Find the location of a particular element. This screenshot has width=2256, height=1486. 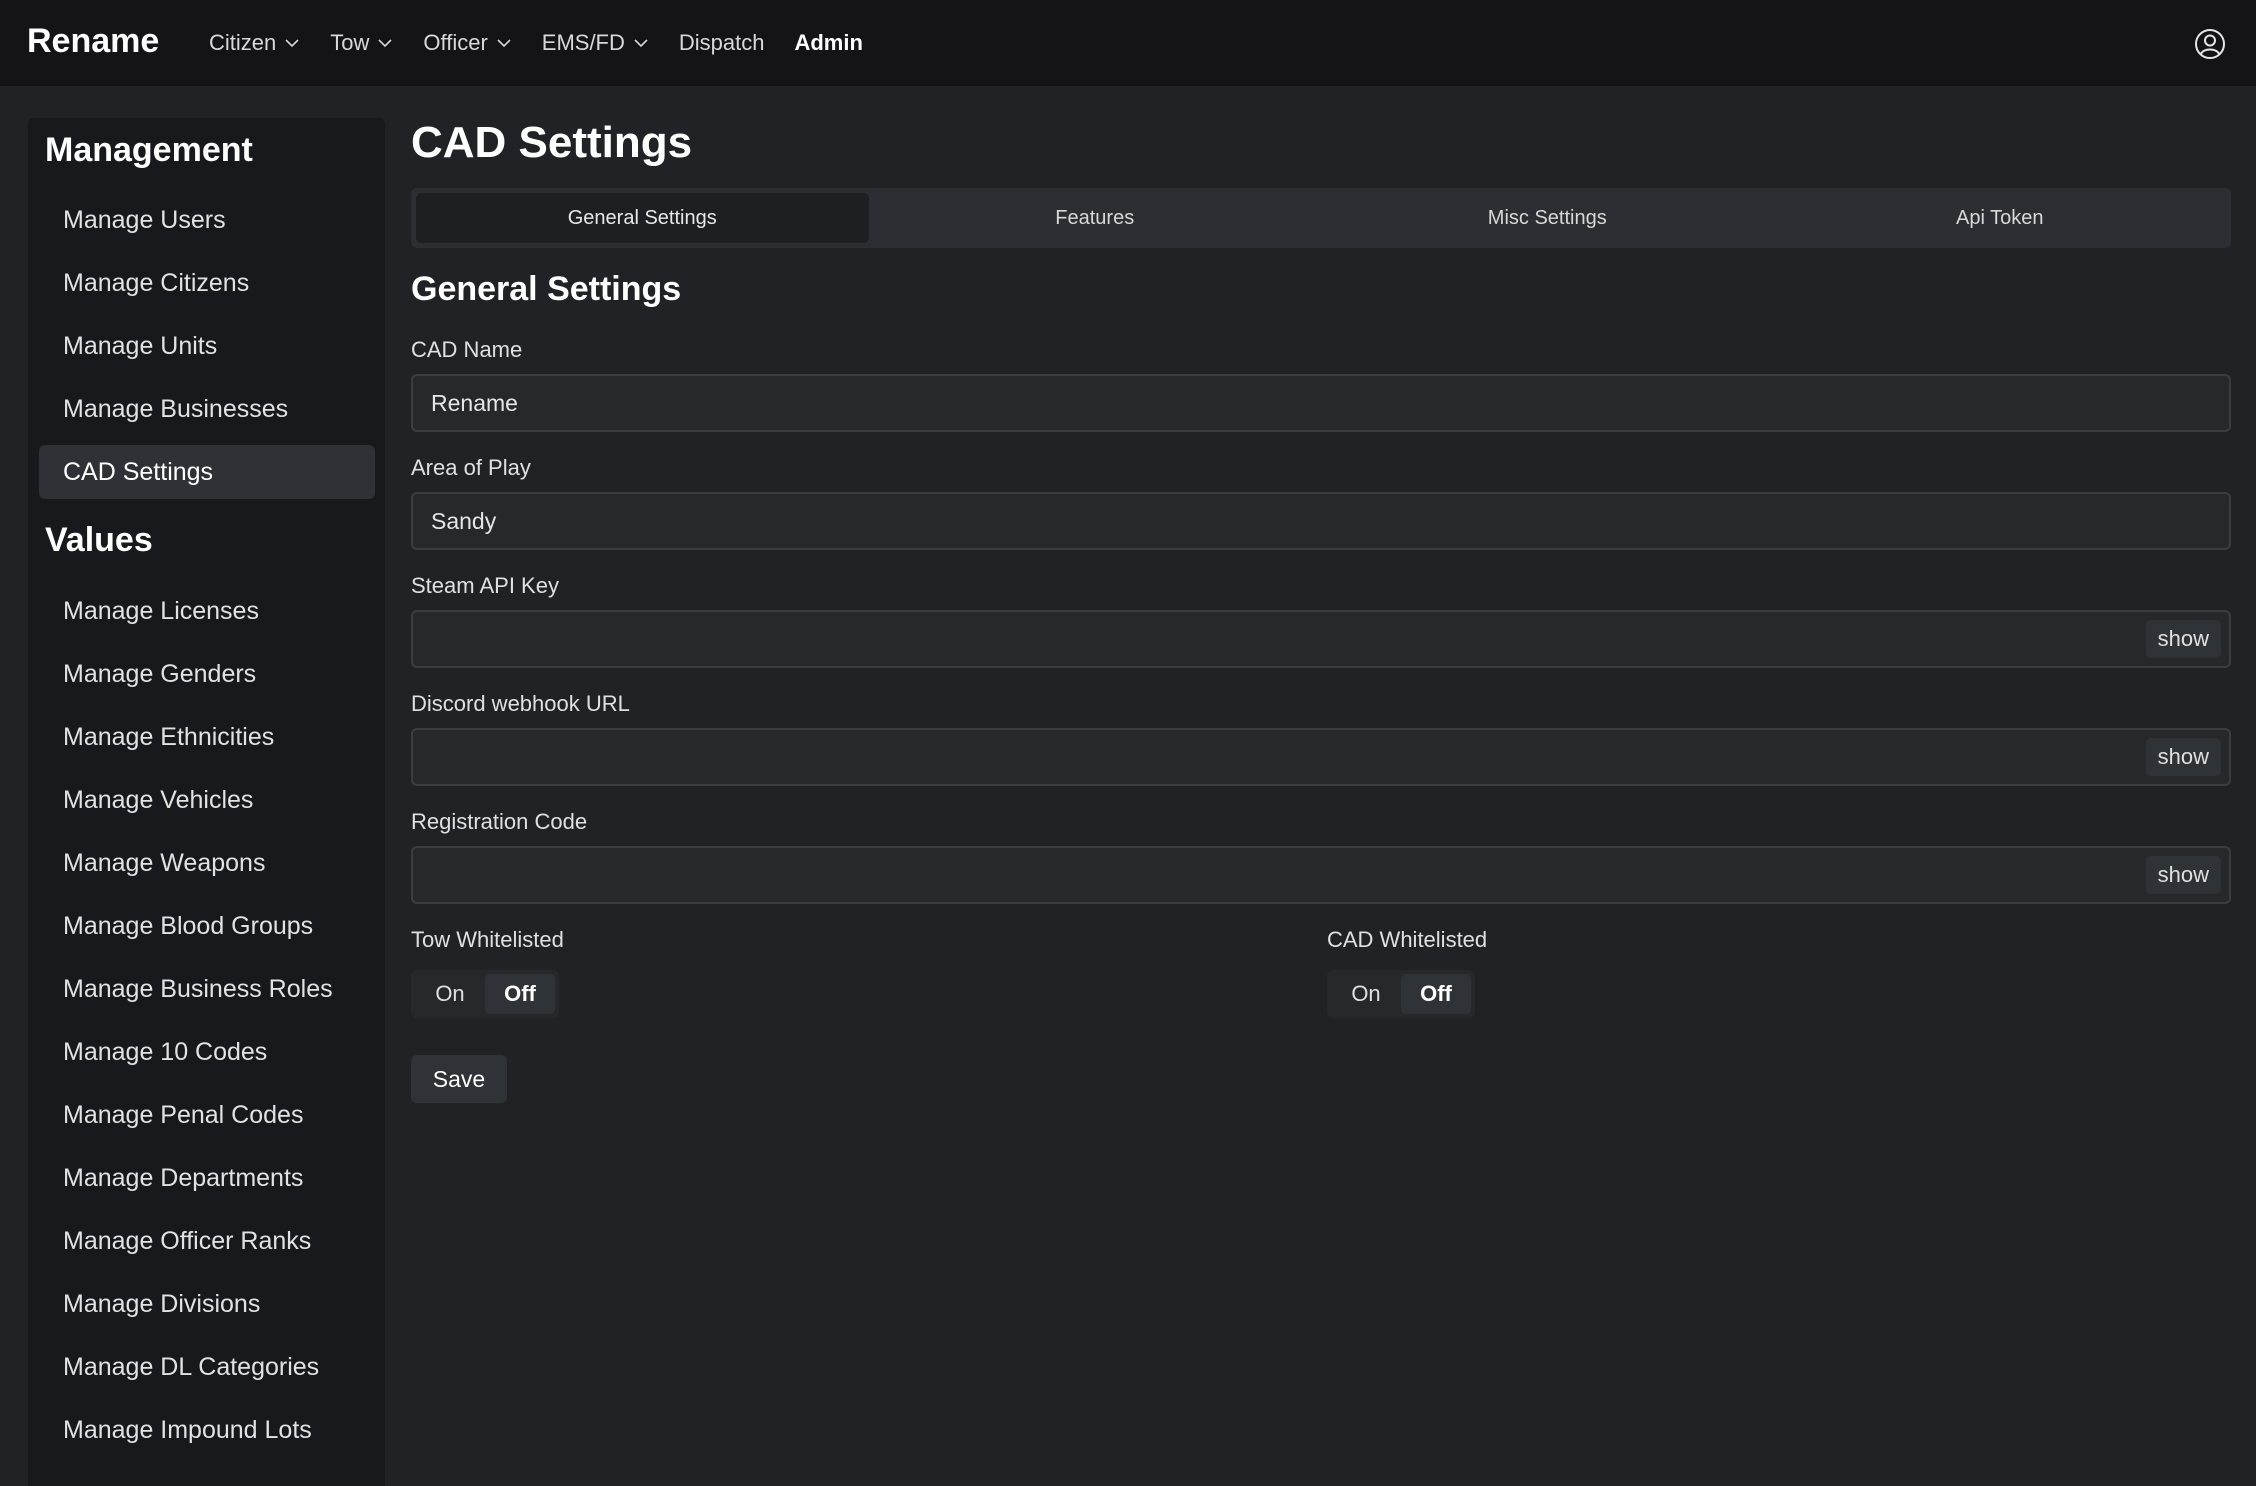

nav-citizen-dropdown: Citizen is located at coordinates (254, 43).